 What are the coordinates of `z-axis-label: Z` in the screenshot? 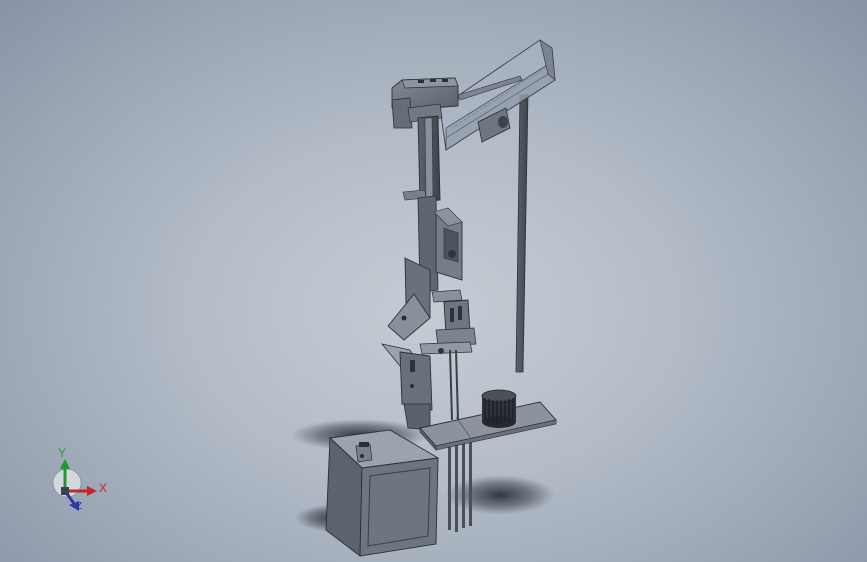 It's located at (79, 506).